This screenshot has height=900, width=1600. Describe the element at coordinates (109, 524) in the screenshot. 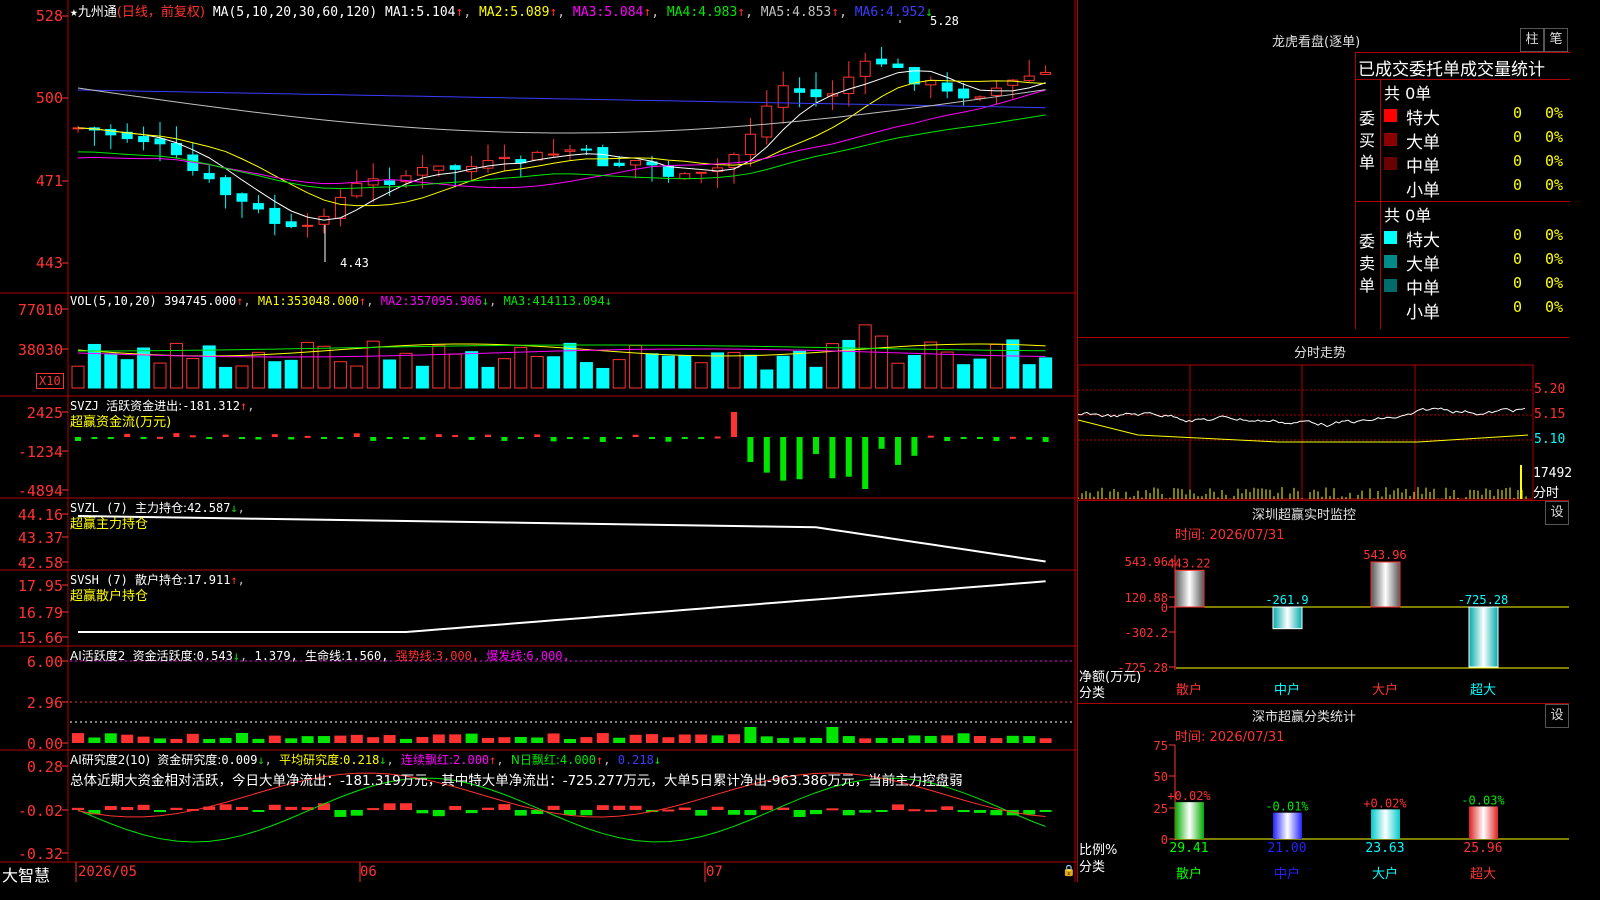

I see `svzl-sub: 超赢主力持仓` at that location.